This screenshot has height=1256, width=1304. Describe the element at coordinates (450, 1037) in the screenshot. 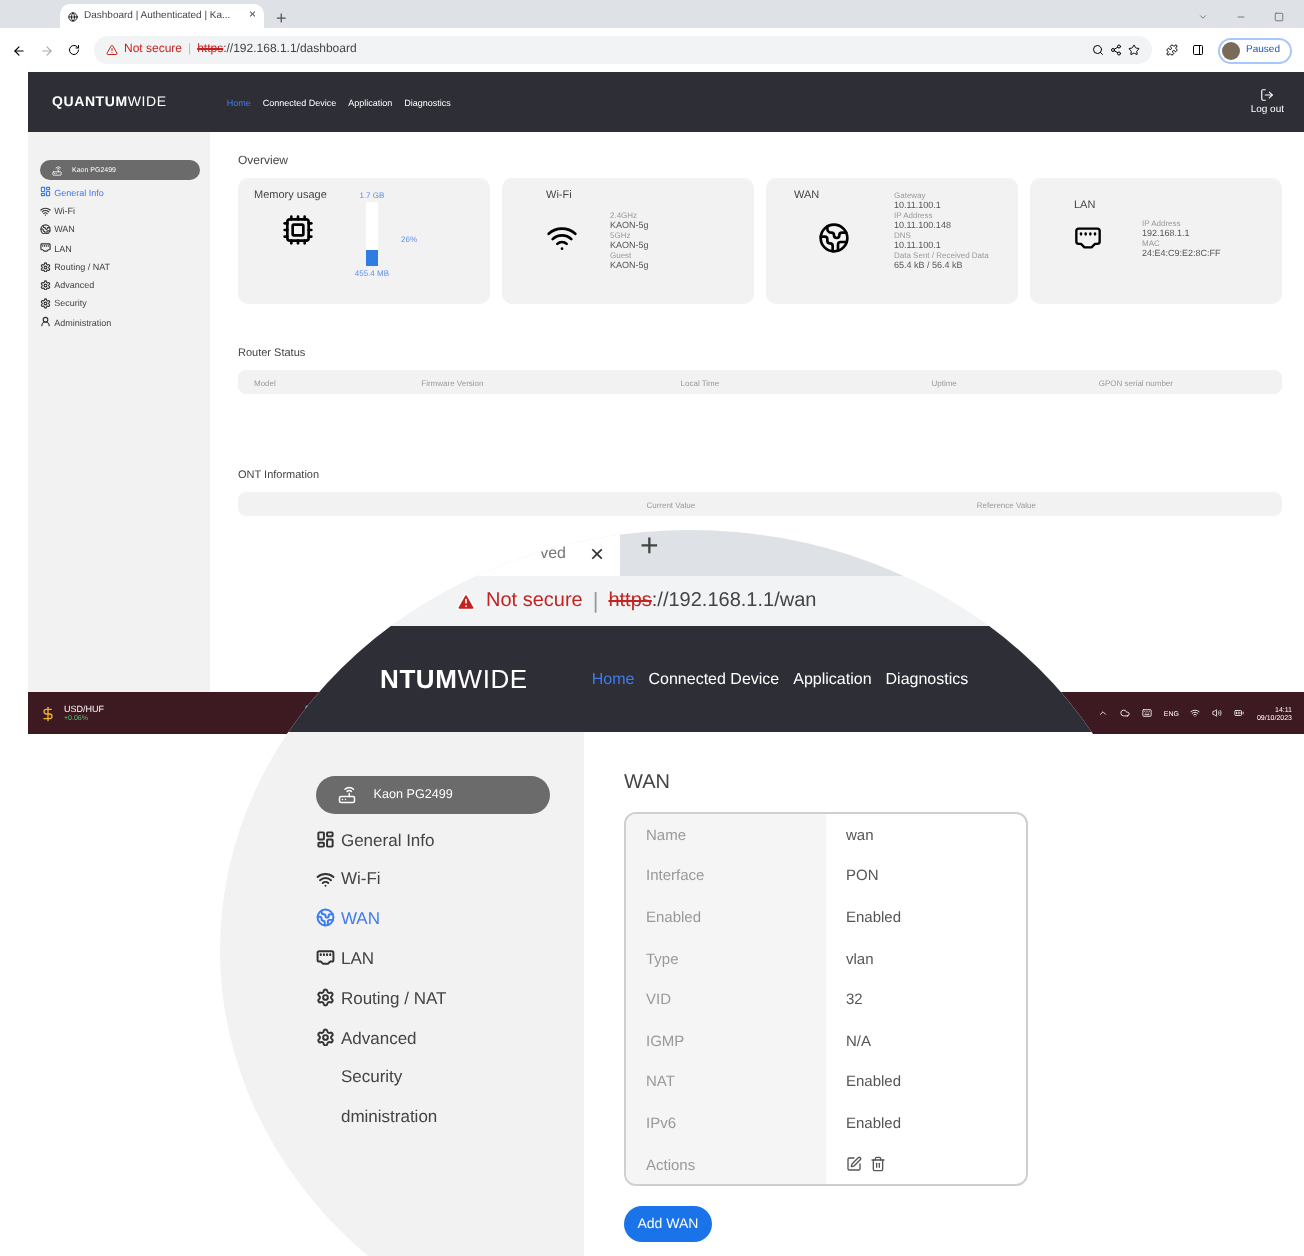

I see `sidebar-item: Advanced` at that location.